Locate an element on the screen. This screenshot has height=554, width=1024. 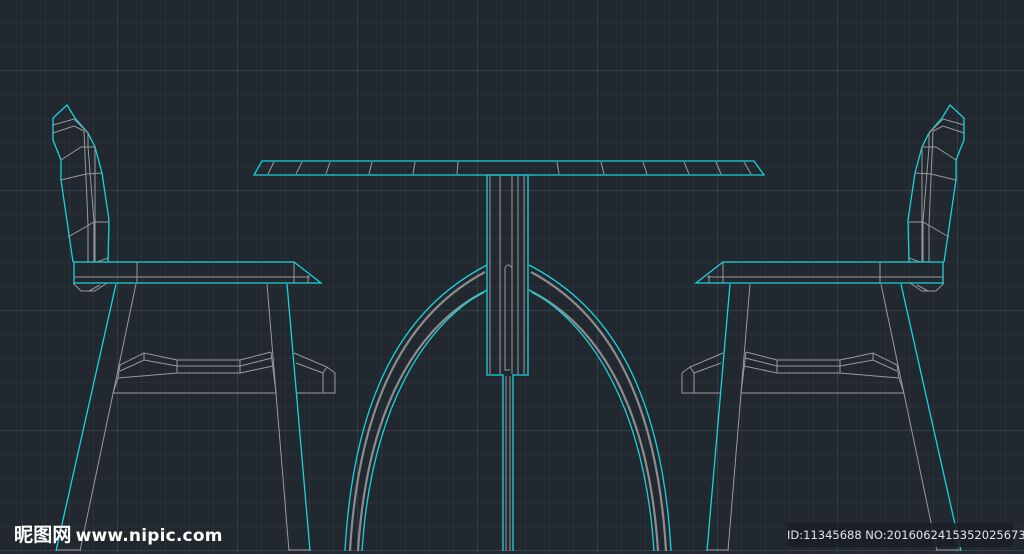
table-top-hatching is located at coordinates (509, 168).